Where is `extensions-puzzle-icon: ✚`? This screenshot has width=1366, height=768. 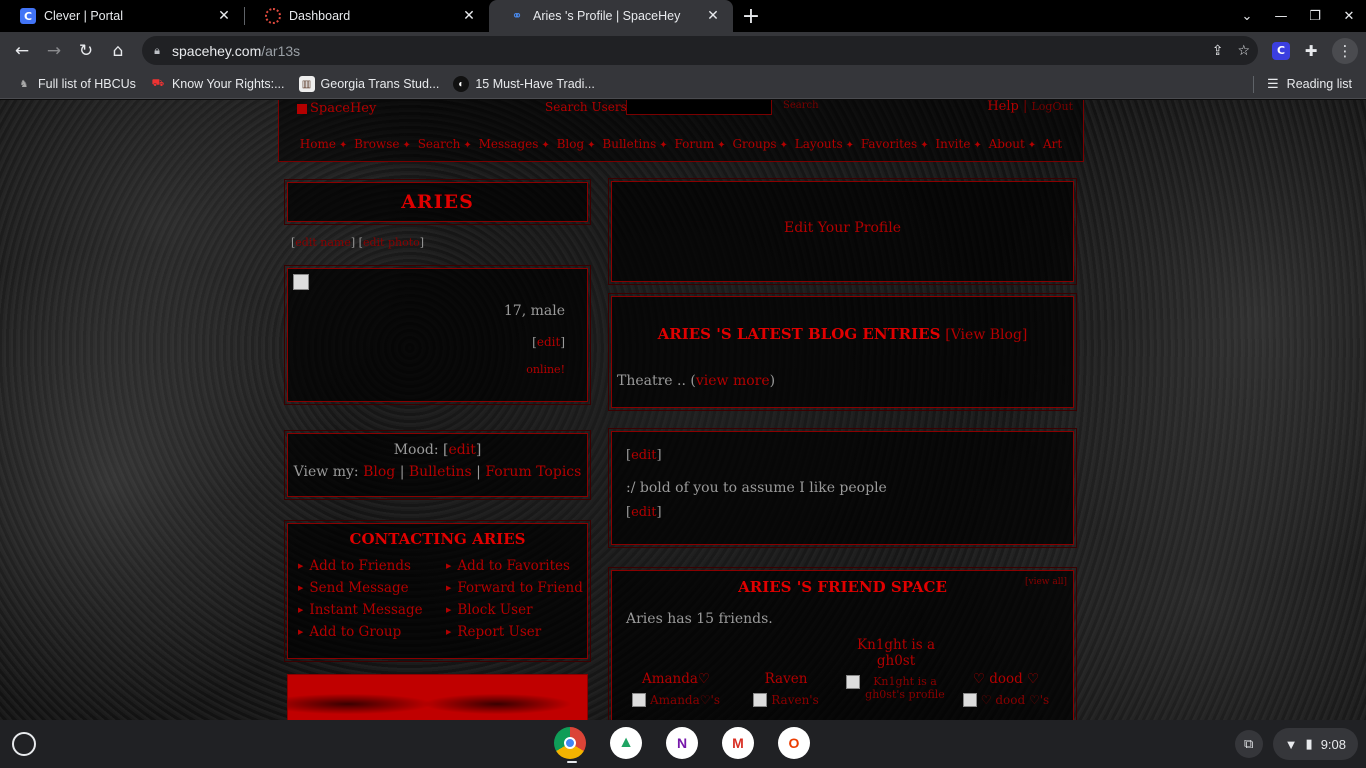 extensions-puzzle-icon: ✚ is located at coordinates (1311, 51).